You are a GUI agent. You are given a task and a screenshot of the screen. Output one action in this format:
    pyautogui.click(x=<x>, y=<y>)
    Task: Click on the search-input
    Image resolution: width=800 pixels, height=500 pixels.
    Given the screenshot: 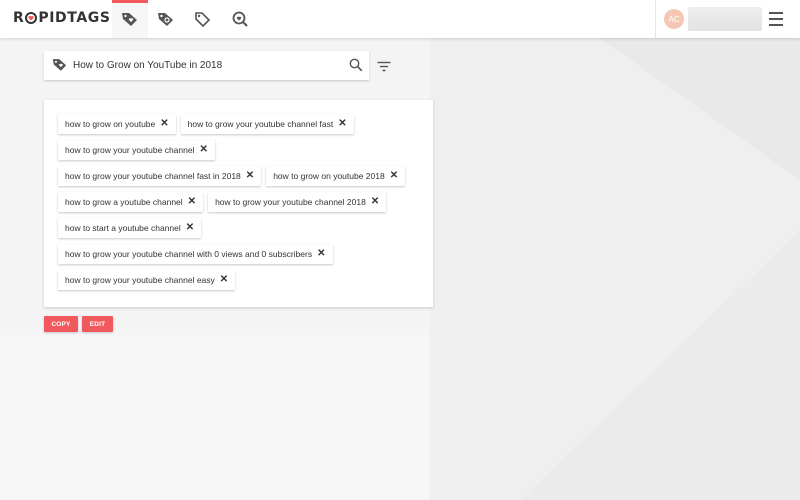 What is the action you would take?
    pyautogui.click(x=208, y=65)
    